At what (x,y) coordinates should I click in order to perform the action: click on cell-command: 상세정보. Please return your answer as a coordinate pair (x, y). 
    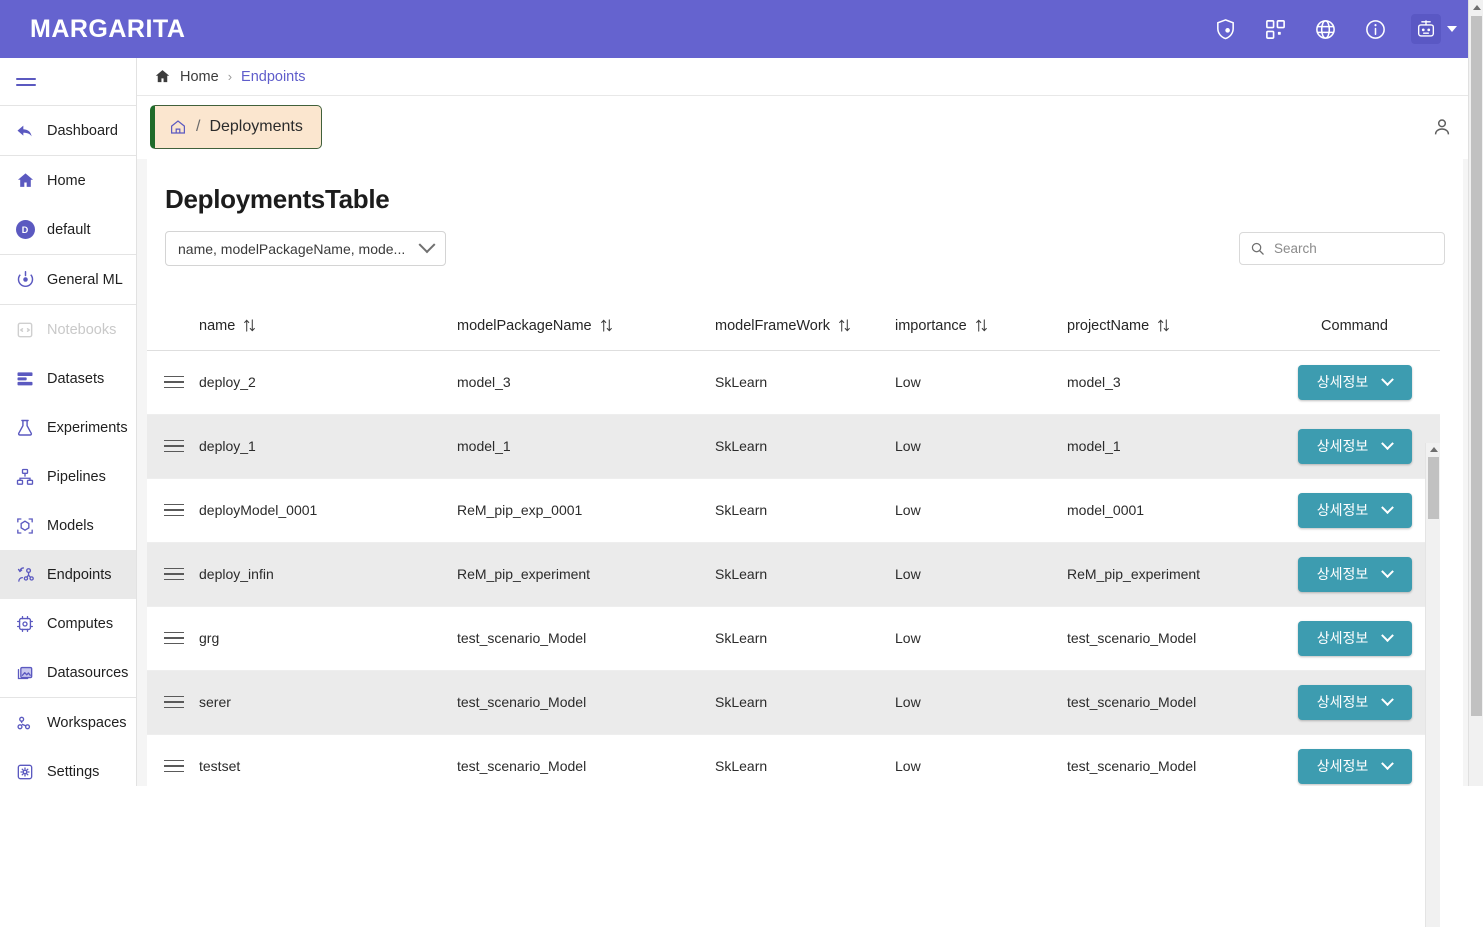
    Looking at the image, I should click on (1354, 510).